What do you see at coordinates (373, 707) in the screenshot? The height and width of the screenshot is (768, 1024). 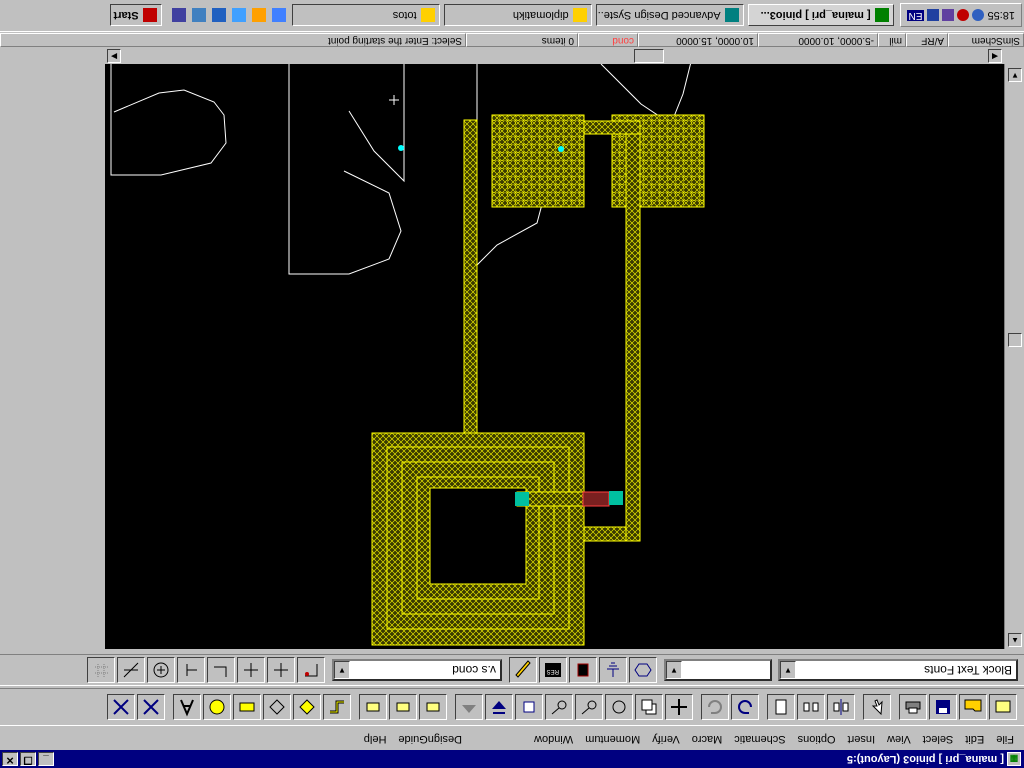 I see `path-button` at bounding box center [373, 707].